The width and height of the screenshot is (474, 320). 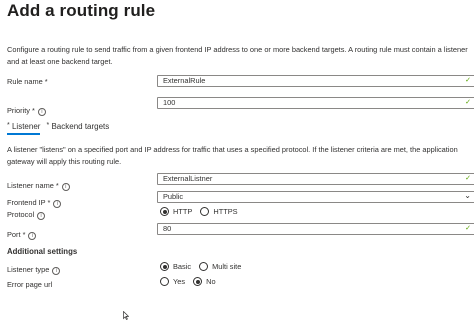 What do you see at coordinates (179, 281) in the screenshot?
I see `error-page-url-option-label: Yes` at bounding box center [179, 281].